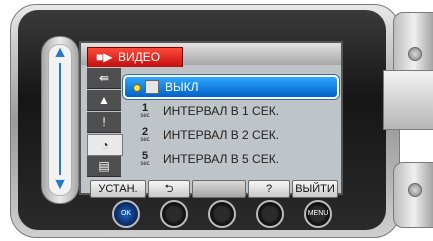 This screenshot has height=241, width=433. What do you see at coordinates (137, 88) in the screenshot?
I see `selected-bullet-icon` at bounding box center [137, 88].